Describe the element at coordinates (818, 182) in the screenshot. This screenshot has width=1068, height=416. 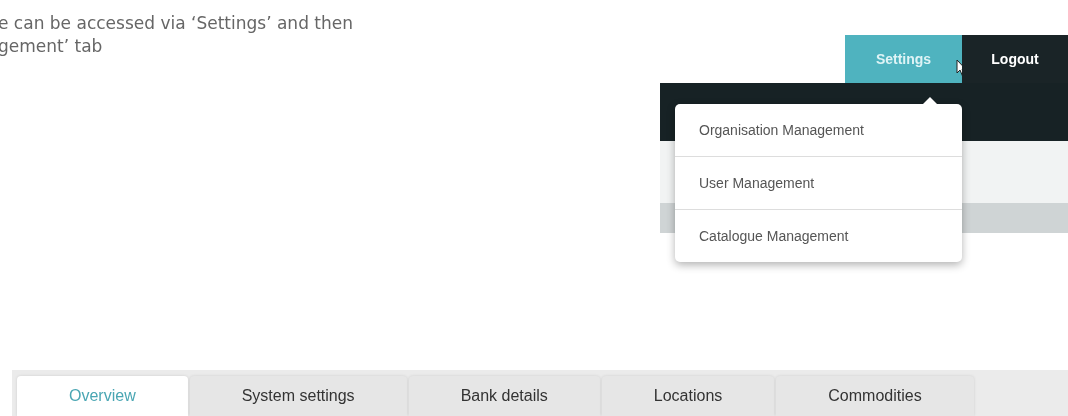
I see `menu-item: User Management` at that location.